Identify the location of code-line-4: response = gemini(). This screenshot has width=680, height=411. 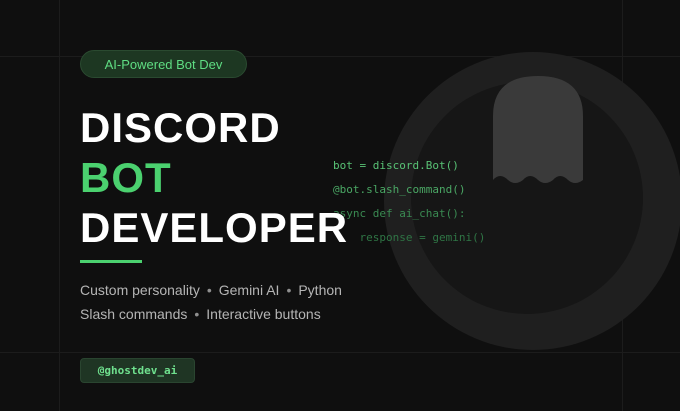
(409, 237).